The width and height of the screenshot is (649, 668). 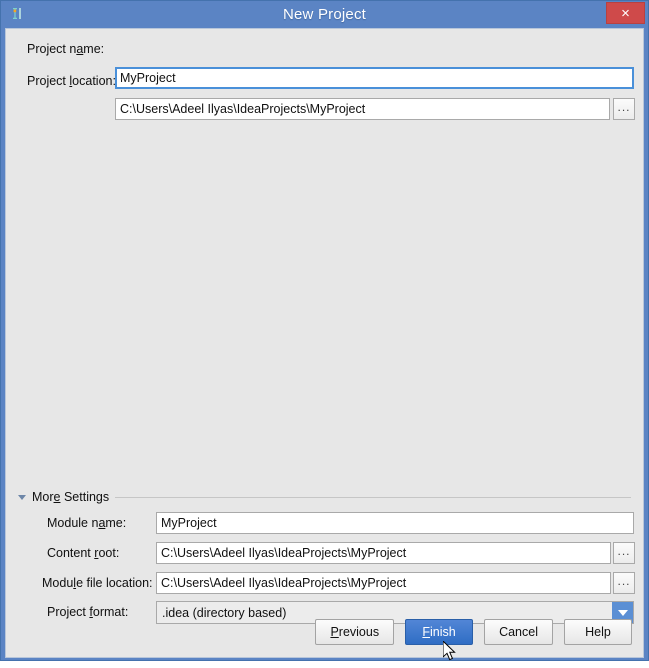 I want to click on more-settings-label: More Settings, so click(x=71, y=497).